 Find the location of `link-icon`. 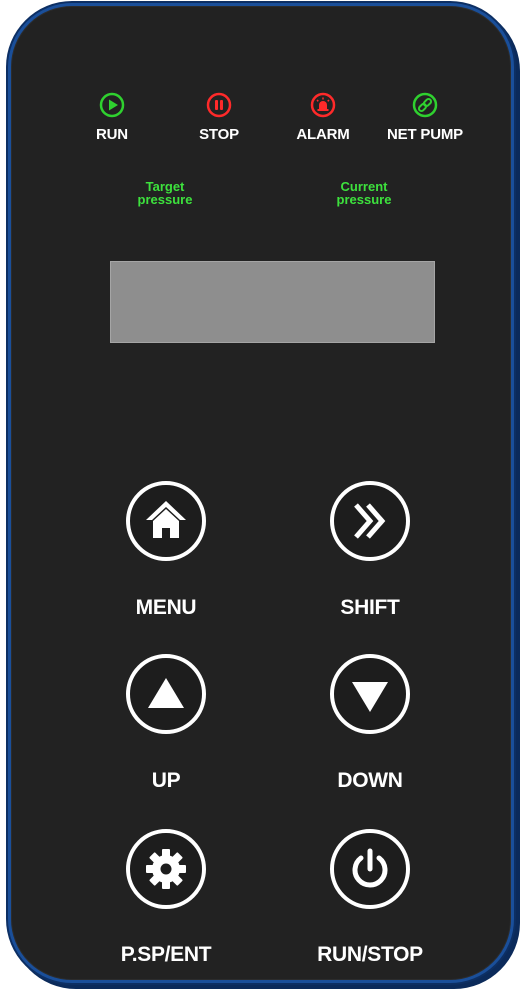

link-icon is located at coordinates (425, 105).